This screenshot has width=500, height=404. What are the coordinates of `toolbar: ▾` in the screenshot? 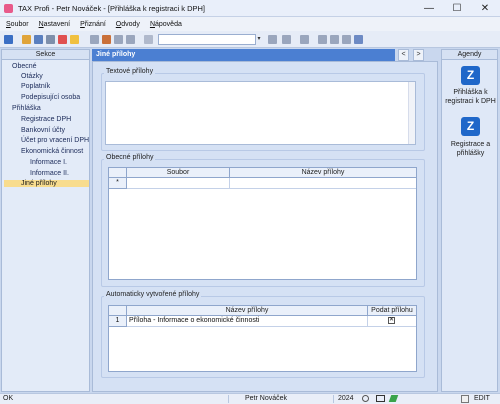 It's located at (250, 39).